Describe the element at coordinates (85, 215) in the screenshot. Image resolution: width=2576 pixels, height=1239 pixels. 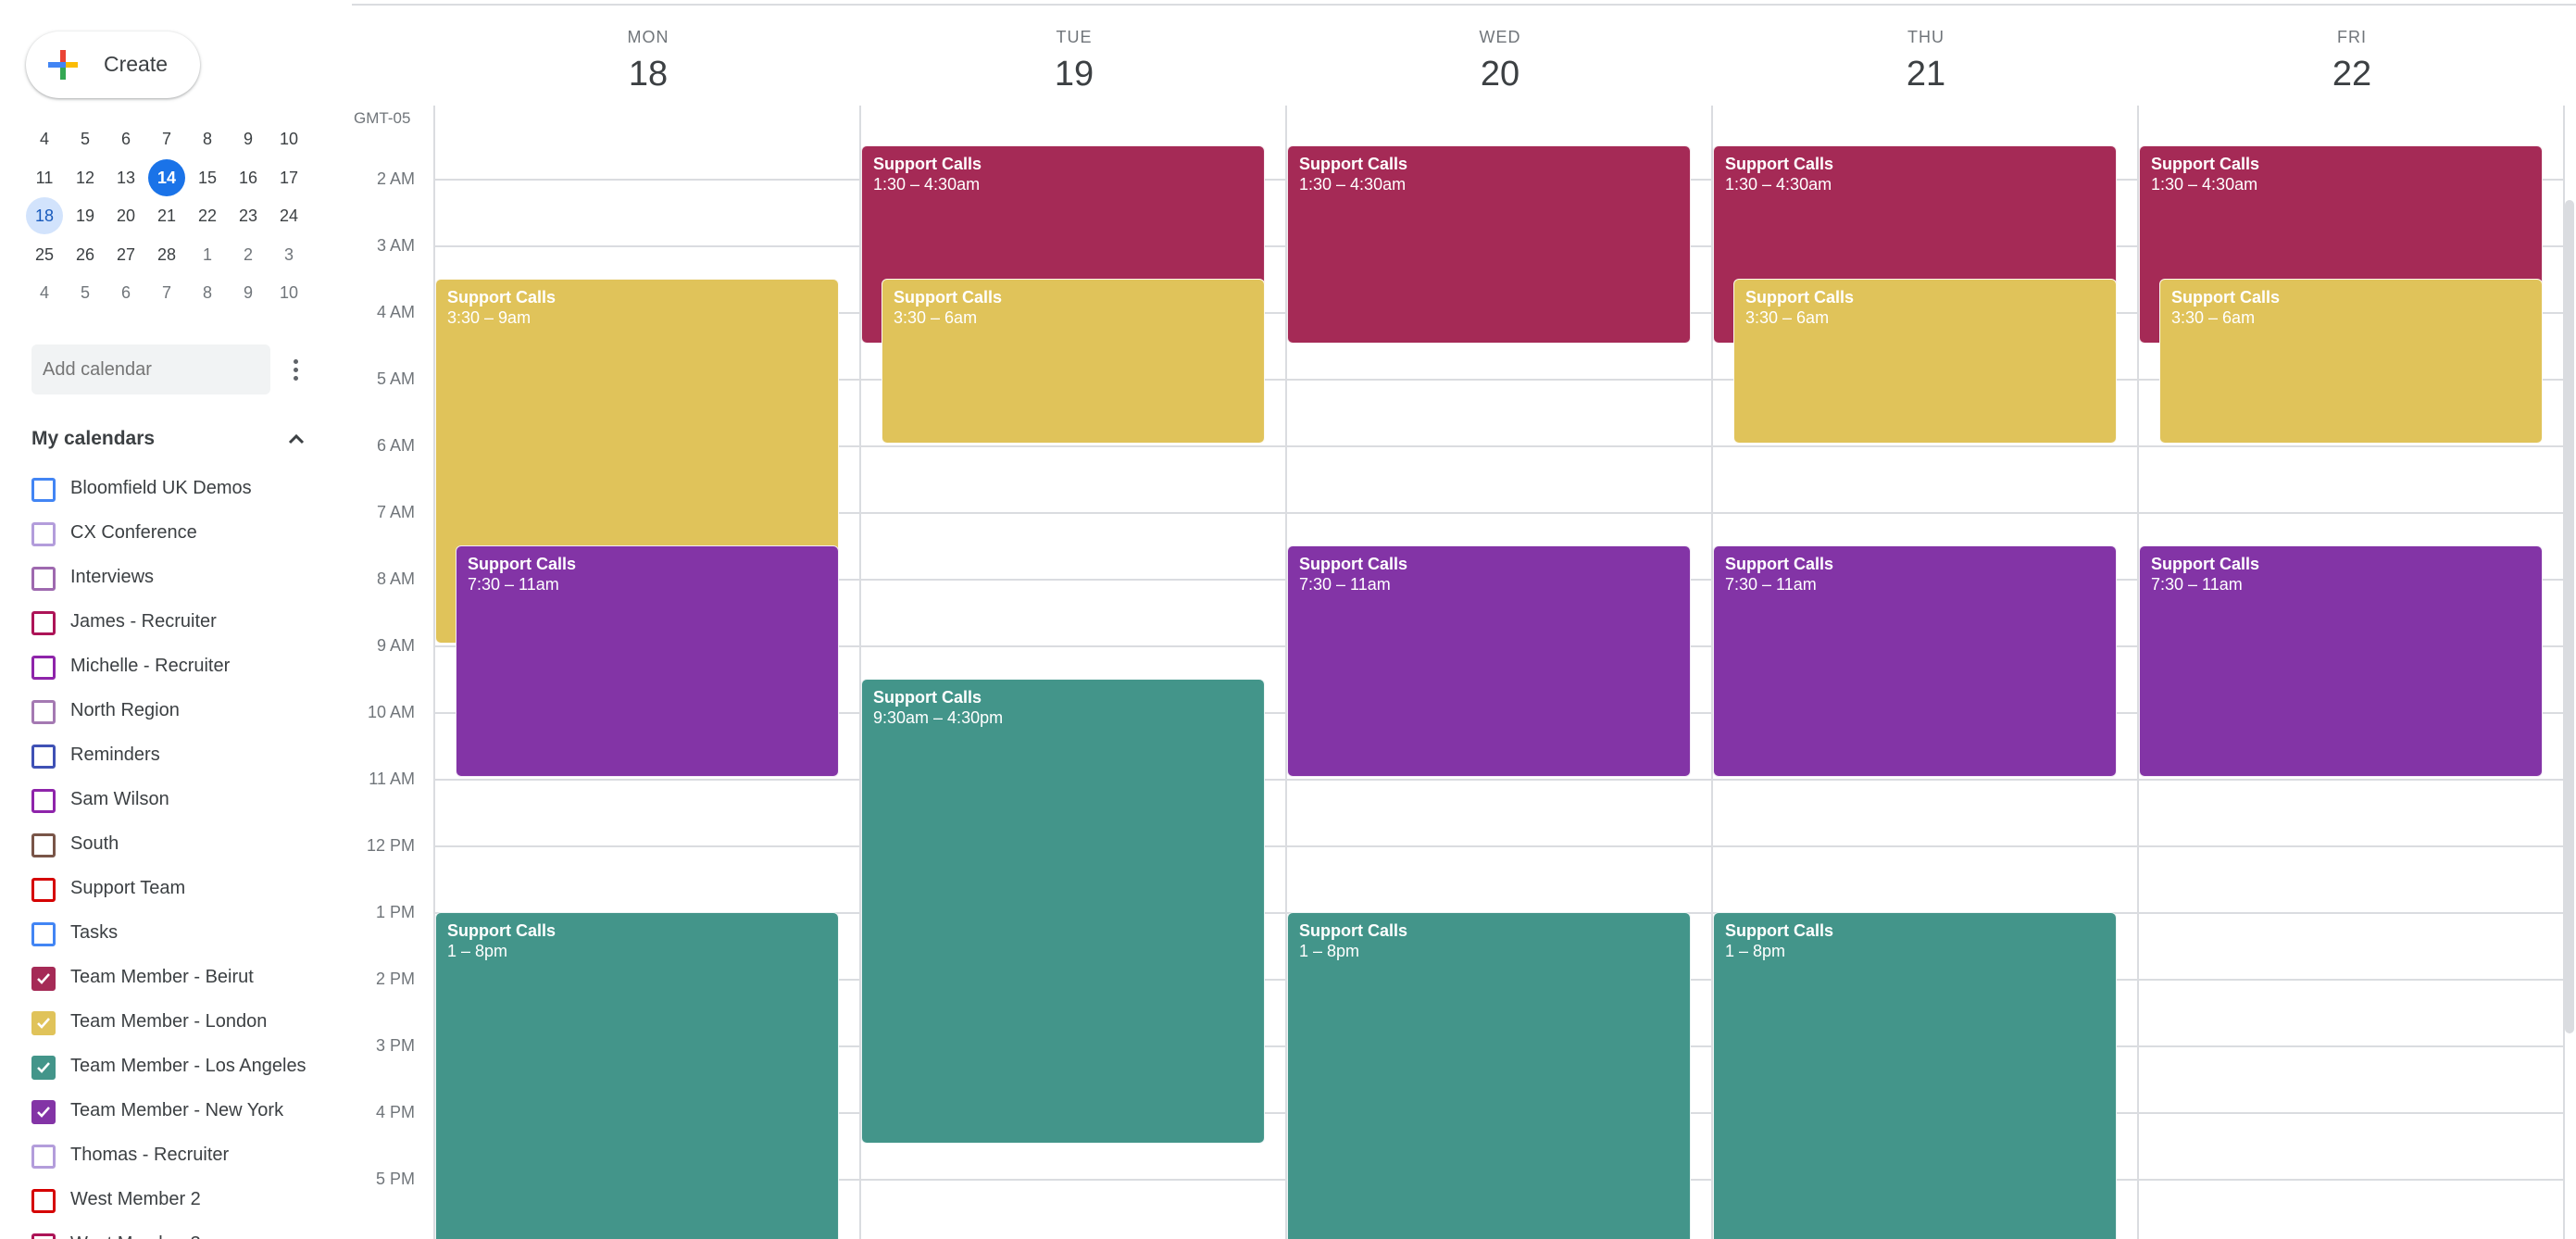
I see `mini-calendar-day: 19` at that location.